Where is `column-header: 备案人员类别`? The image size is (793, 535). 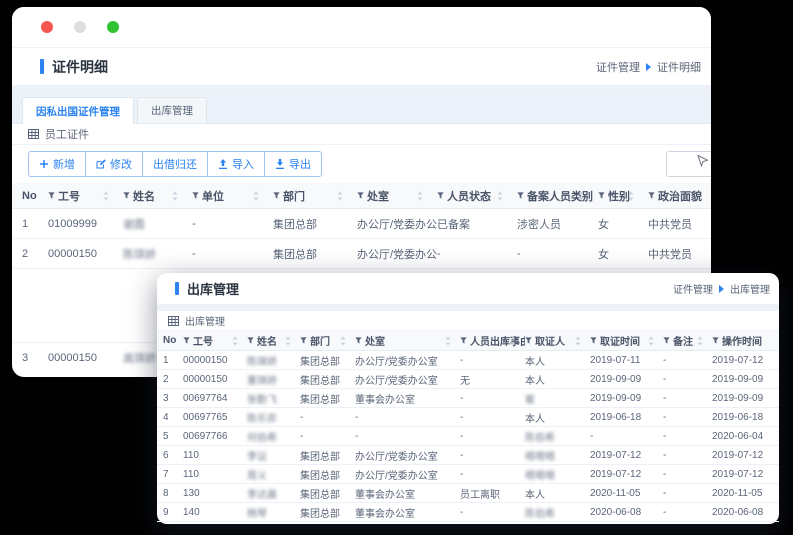
column-header: 备案人员类别 is located at coordinates (557, 196).